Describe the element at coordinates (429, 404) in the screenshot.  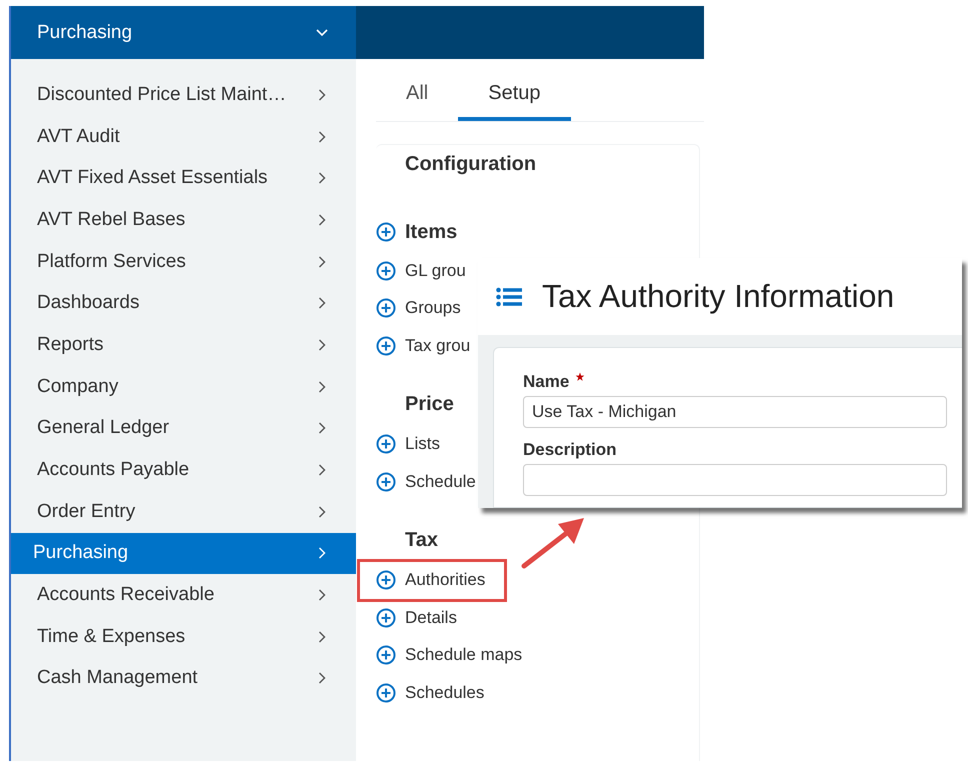
I see `section-title: Price` at that location.